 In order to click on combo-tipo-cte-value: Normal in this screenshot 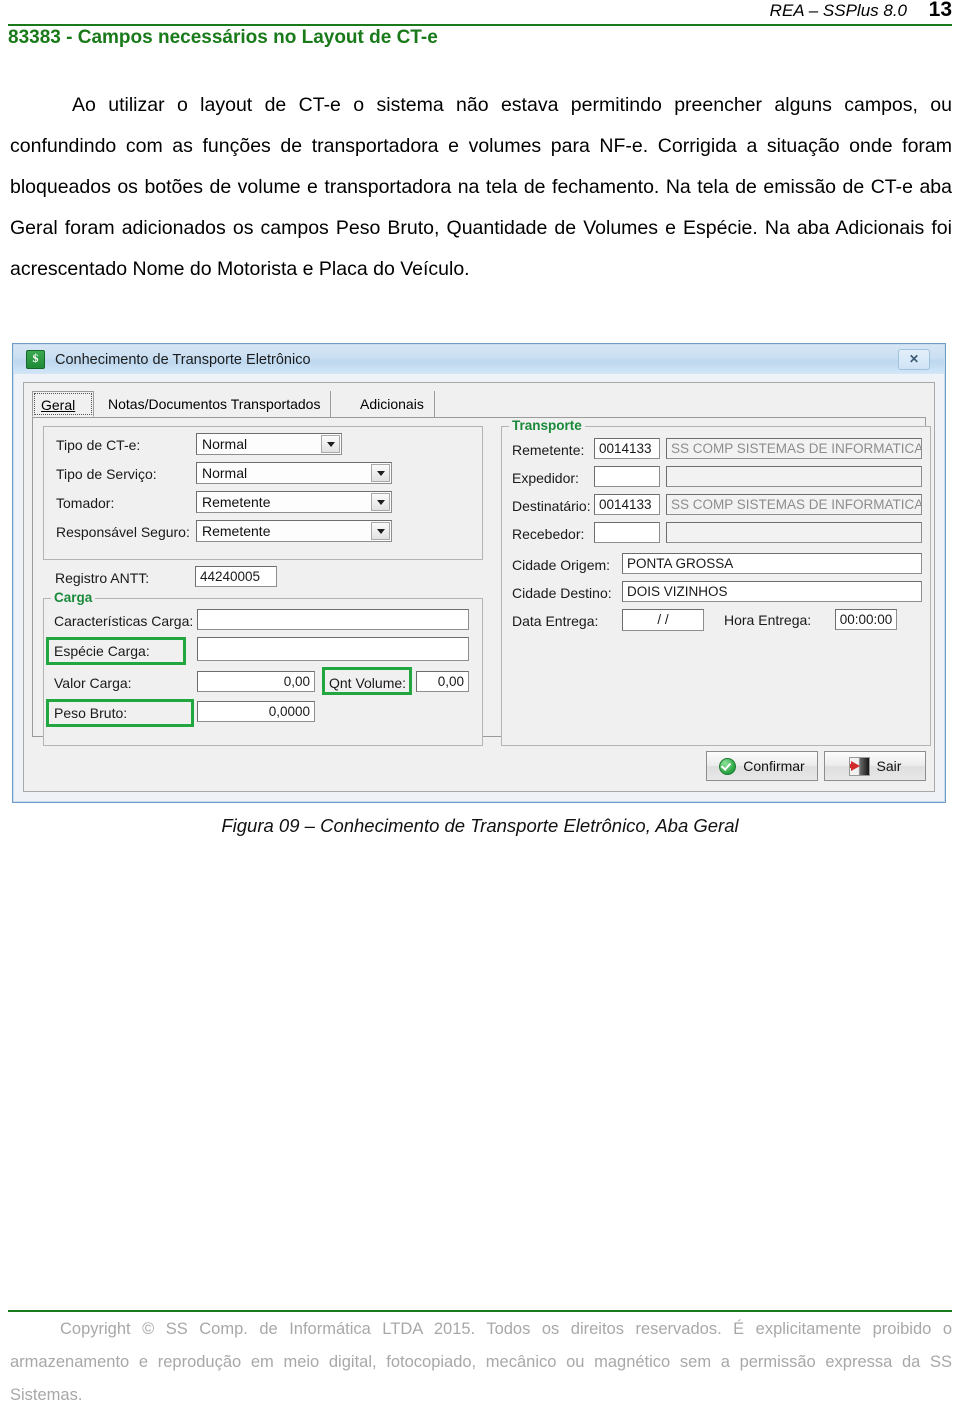, I will do `click(225, 444)`.